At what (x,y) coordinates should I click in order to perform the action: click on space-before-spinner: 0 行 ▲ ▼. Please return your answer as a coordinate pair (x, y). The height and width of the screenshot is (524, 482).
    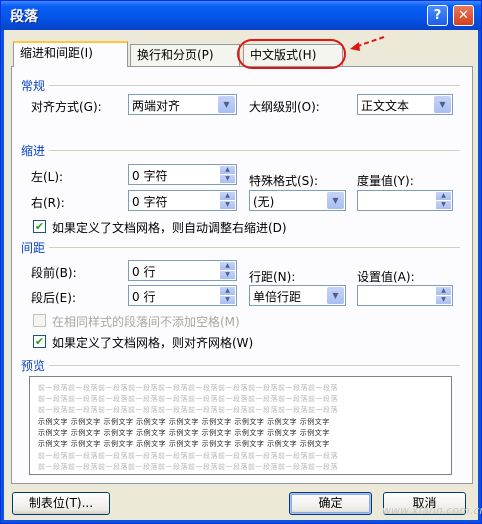
    Looking at the image, I should click on (182, 270).